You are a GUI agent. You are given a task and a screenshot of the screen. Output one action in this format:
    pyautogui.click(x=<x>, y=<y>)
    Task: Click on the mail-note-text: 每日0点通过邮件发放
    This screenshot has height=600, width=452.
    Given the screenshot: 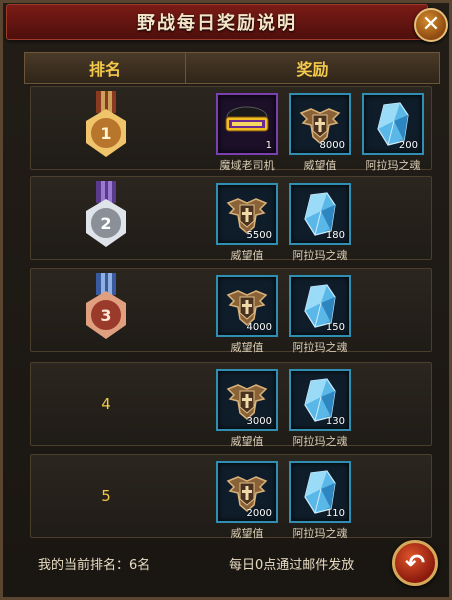 What is the action you would take?
    pyautogui.click(x=292, y=565)
    